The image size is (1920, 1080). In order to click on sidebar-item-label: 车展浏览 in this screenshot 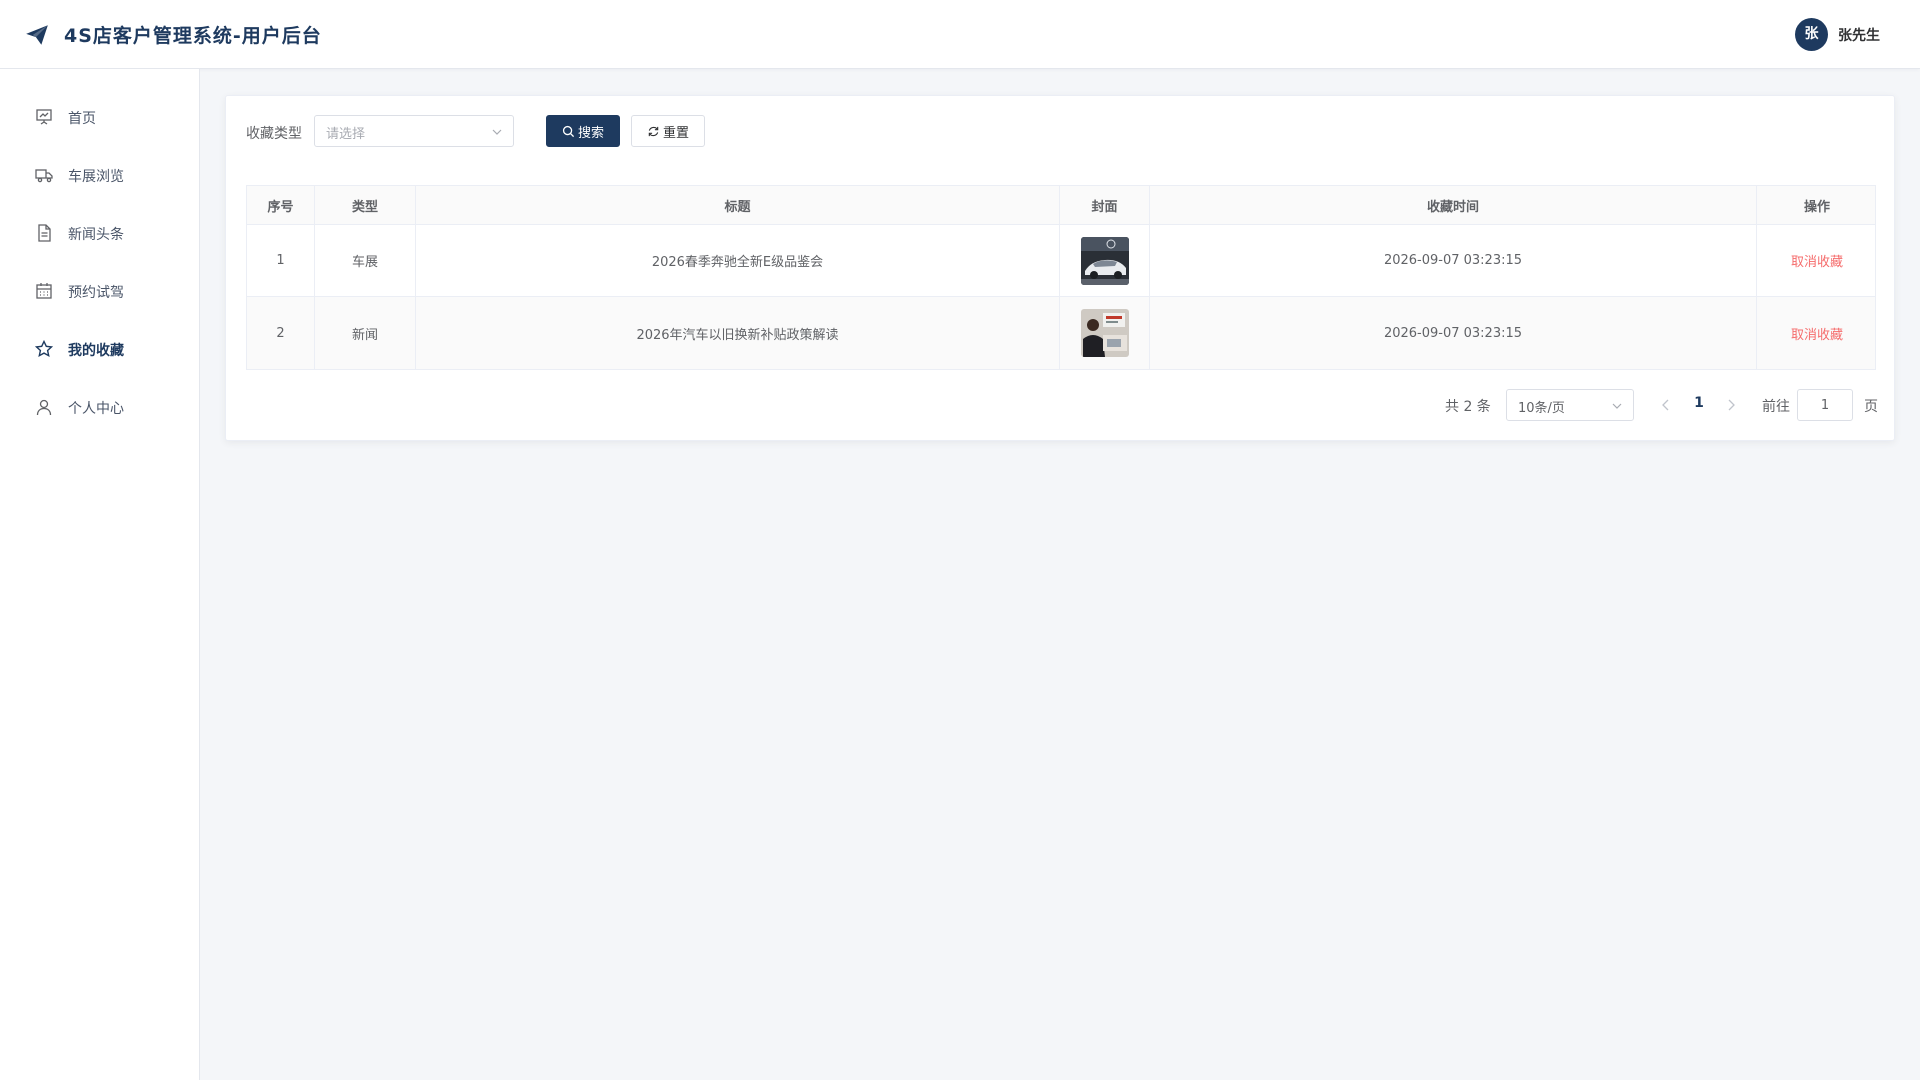, I will do `click(96, 177)`.